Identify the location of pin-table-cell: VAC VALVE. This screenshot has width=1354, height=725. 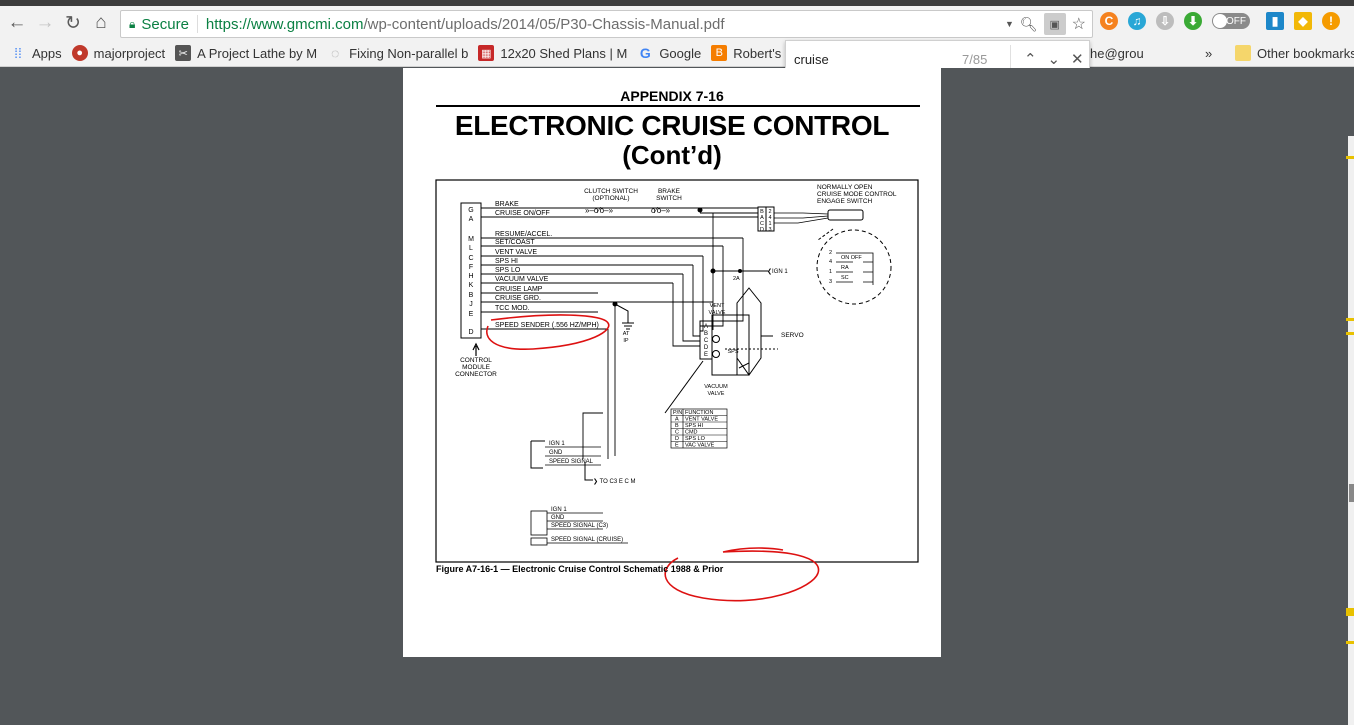
(700, 446).